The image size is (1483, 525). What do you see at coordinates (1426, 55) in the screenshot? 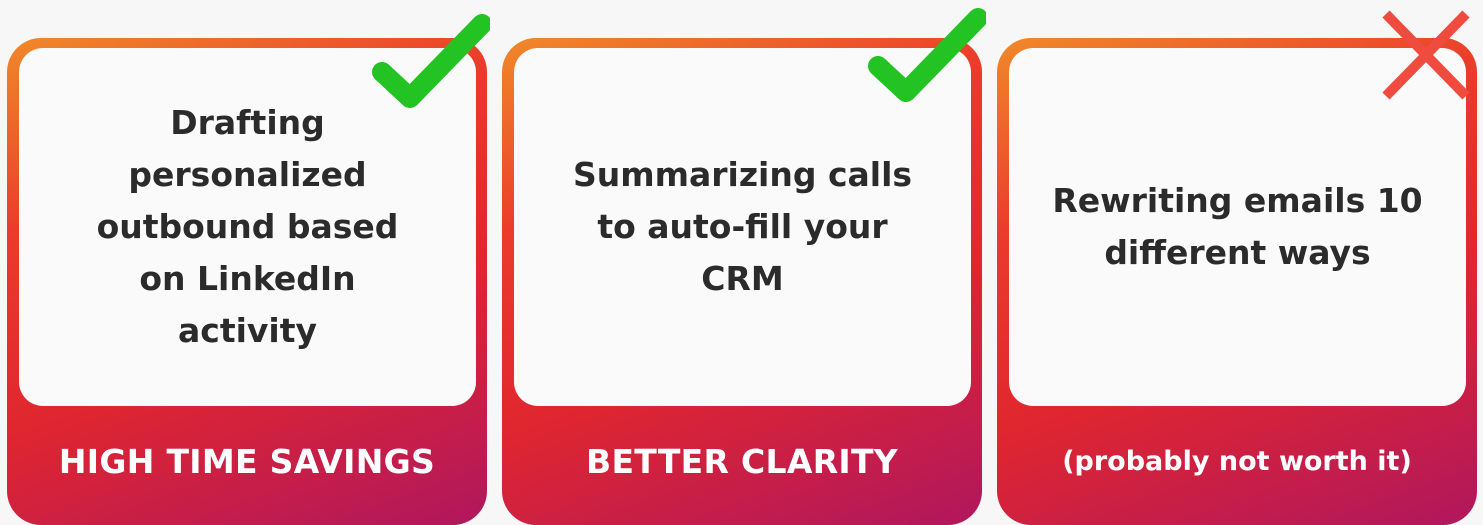
I see `cross-icon` at bounding box center [1426, 55].